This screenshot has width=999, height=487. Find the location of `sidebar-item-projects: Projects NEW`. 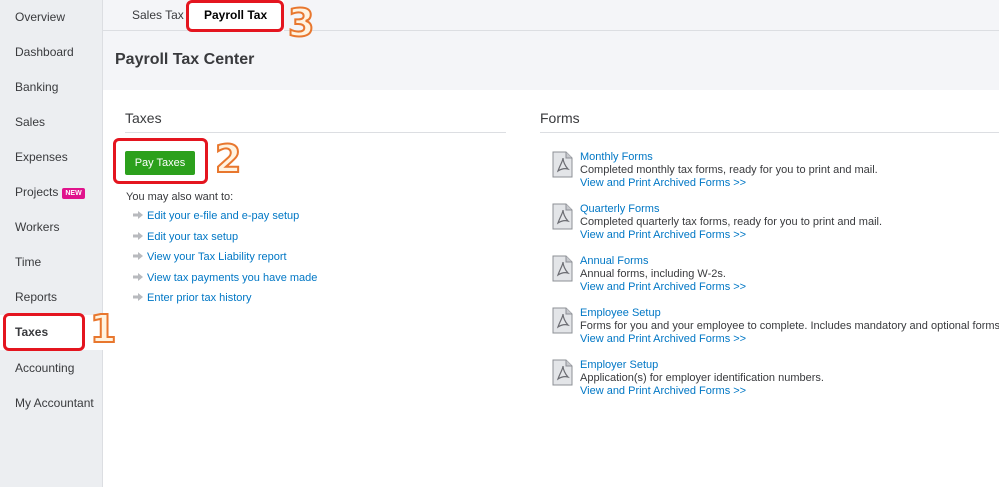

sidebar-item-projects: Projects NEW is located at coordinates (51, 192).